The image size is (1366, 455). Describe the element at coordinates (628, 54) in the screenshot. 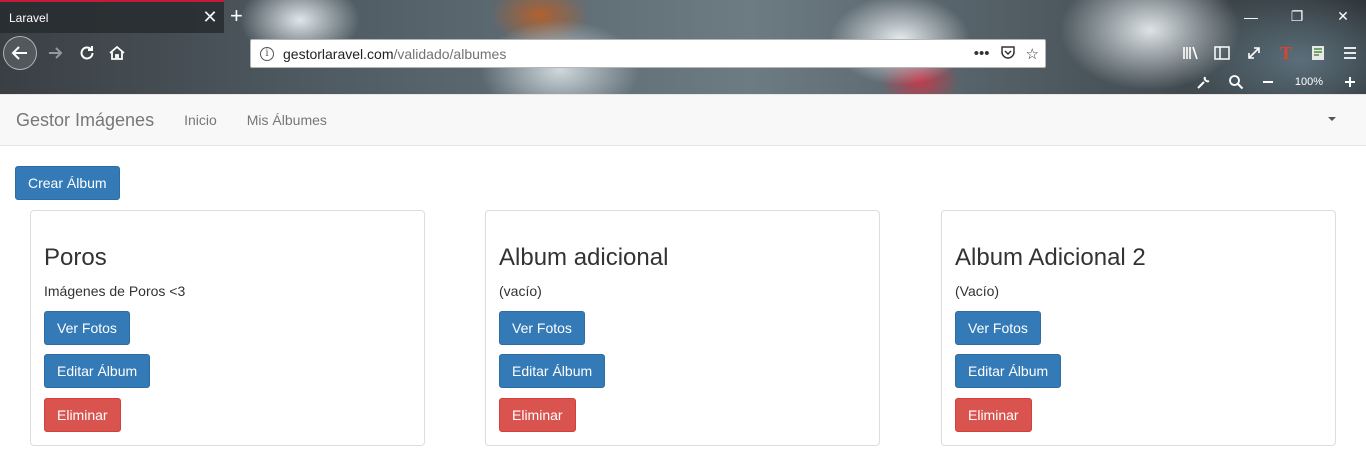

I see `url-text: gestorlaravel.com/validado/albumes` at that location.